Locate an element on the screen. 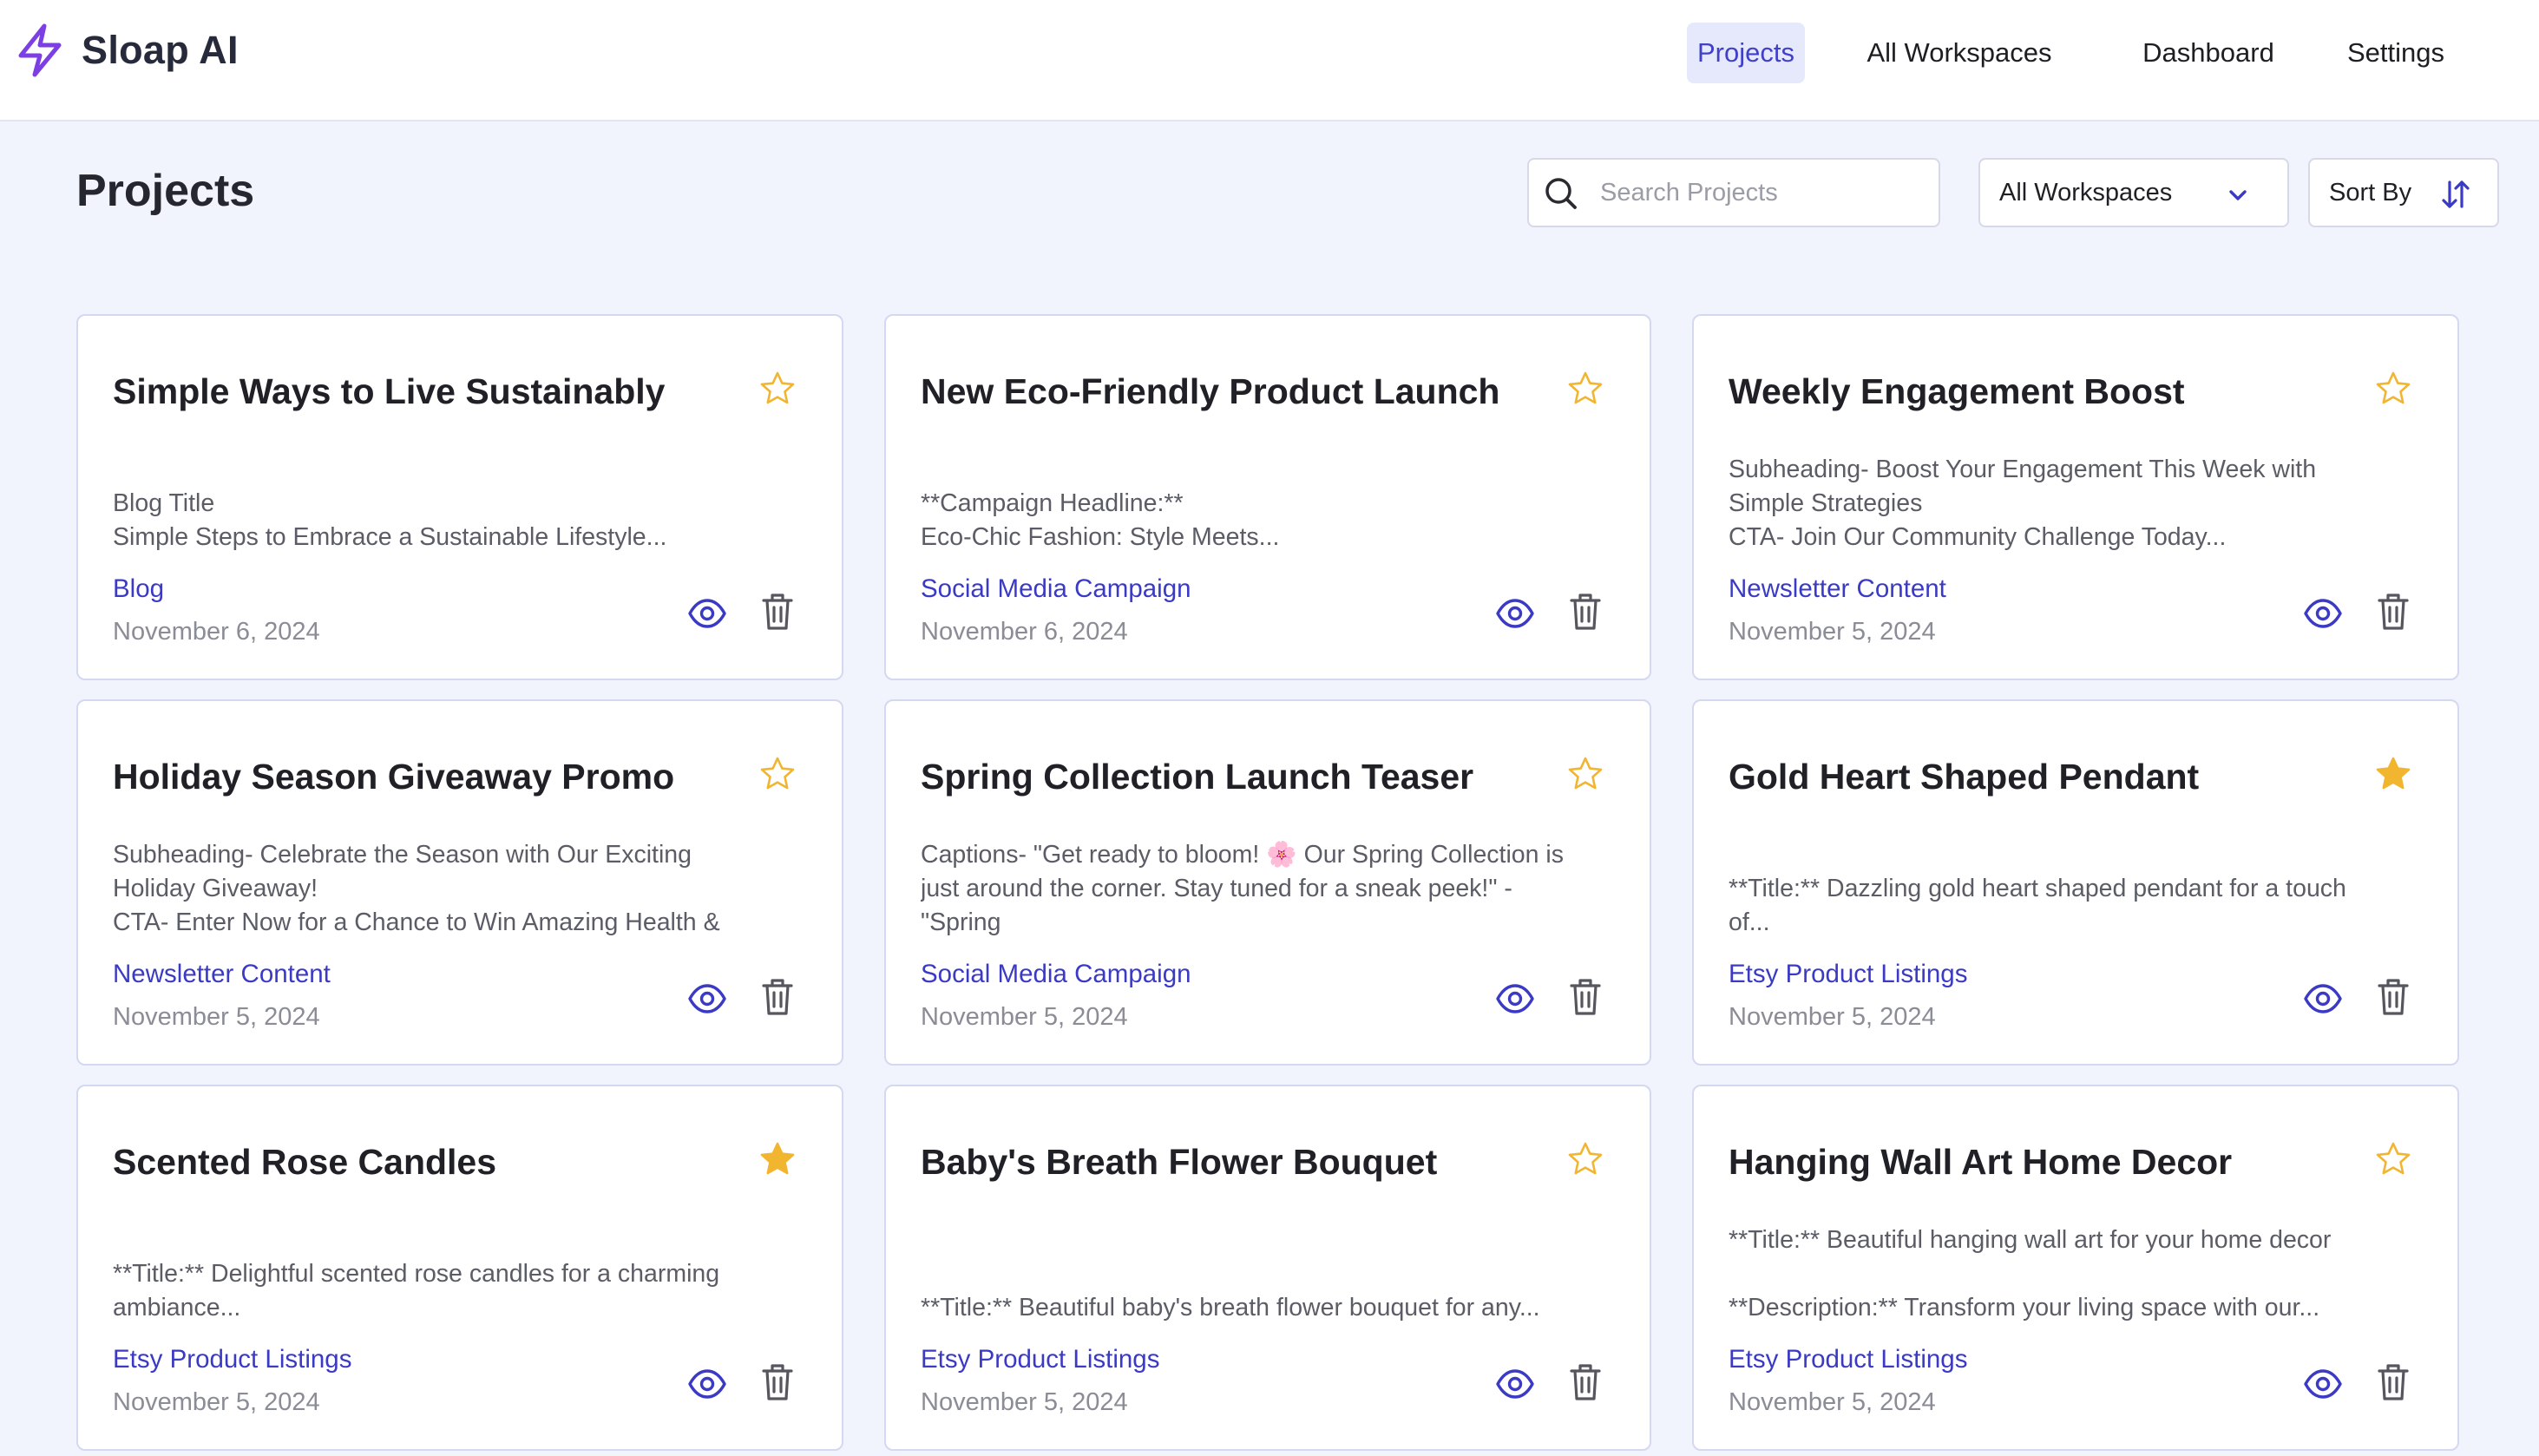 The image size is (2539, 1456). app-name: Sloap AI is located at coordinates (160, 50).